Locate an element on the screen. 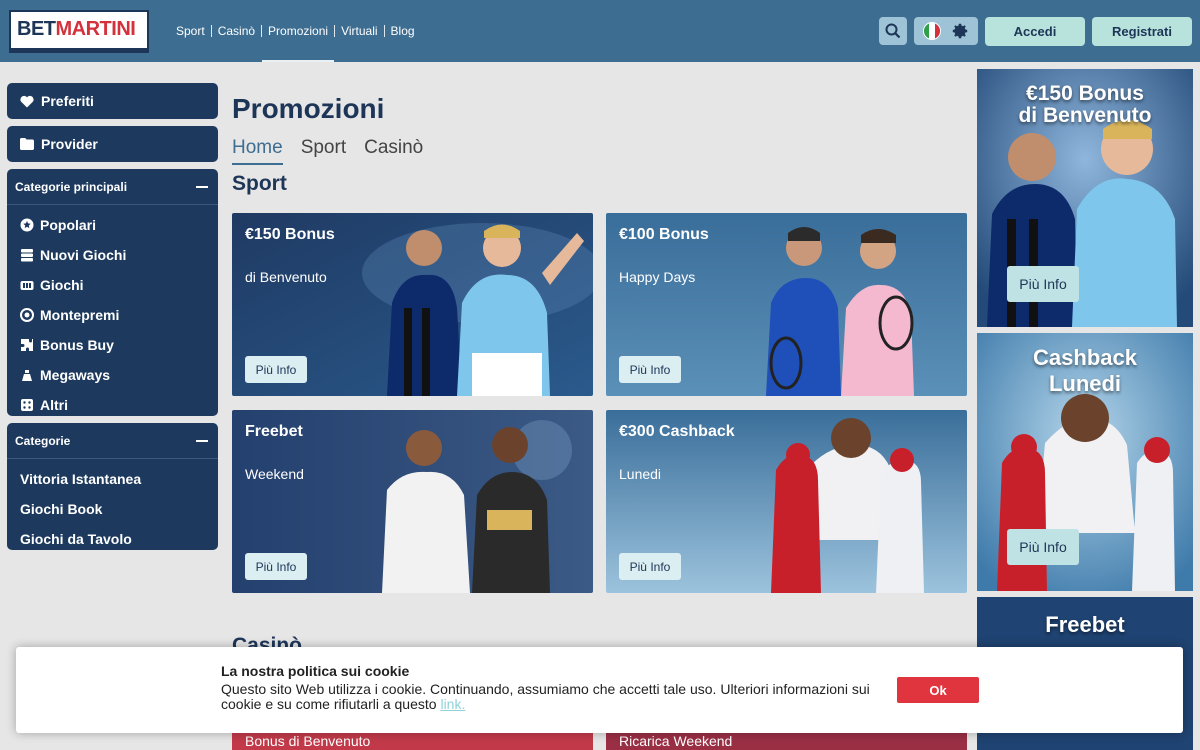  promo-tabs: Home Sport Casinò is located at coordinates (327, 151).